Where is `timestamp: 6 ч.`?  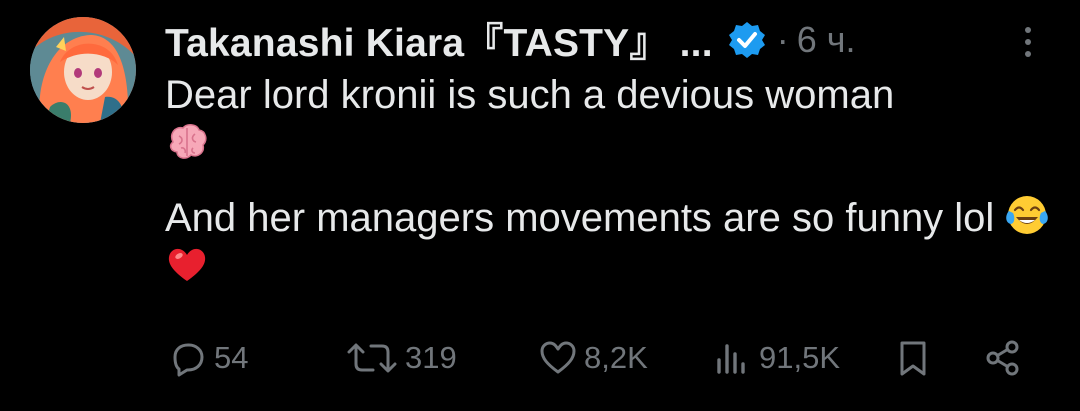
timestamp: 6 ч. is located at coordinates (826, 40).